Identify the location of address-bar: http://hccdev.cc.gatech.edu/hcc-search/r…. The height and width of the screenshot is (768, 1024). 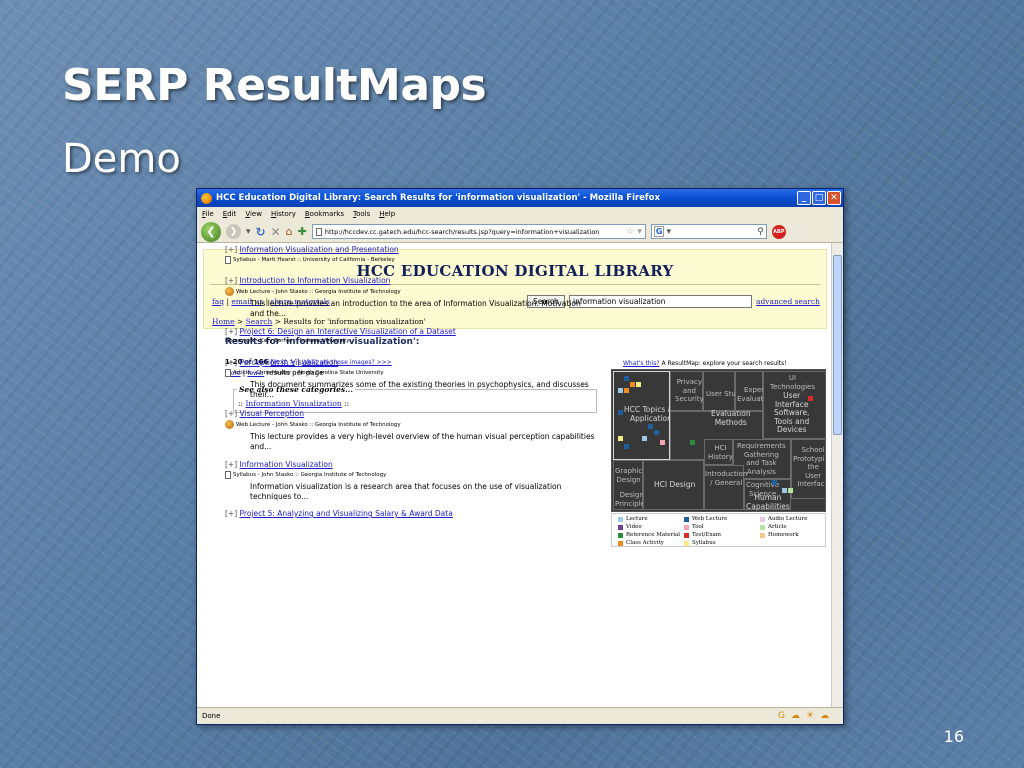
(478, 231).